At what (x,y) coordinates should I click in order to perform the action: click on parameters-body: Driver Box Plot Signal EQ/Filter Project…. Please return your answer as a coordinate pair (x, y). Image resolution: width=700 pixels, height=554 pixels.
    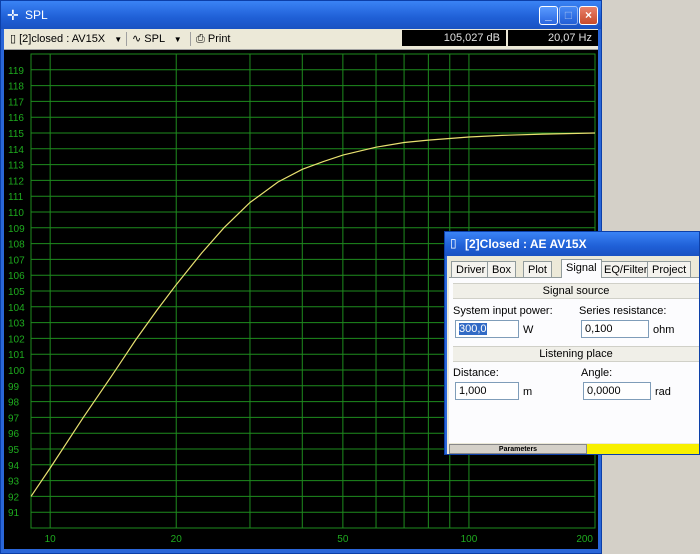
    Looking at the image, I should click on (573, 355).